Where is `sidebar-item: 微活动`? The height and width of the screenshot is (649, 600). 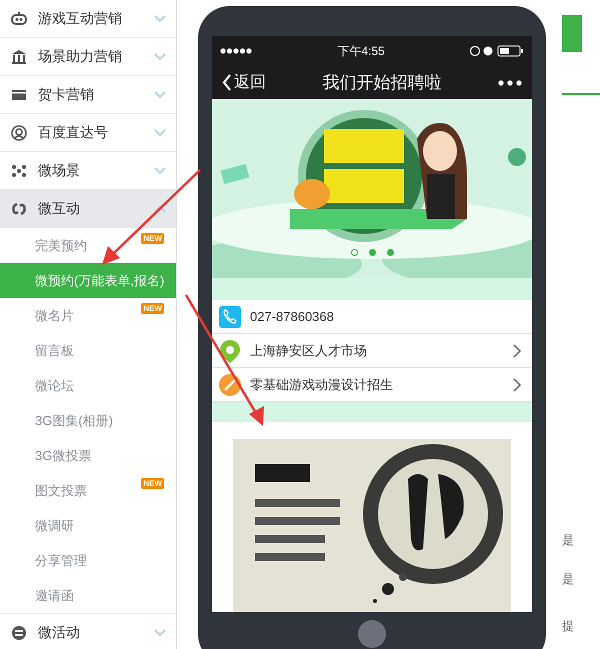
sidebar-item: 微活动 is located at coordinates (88, 631).